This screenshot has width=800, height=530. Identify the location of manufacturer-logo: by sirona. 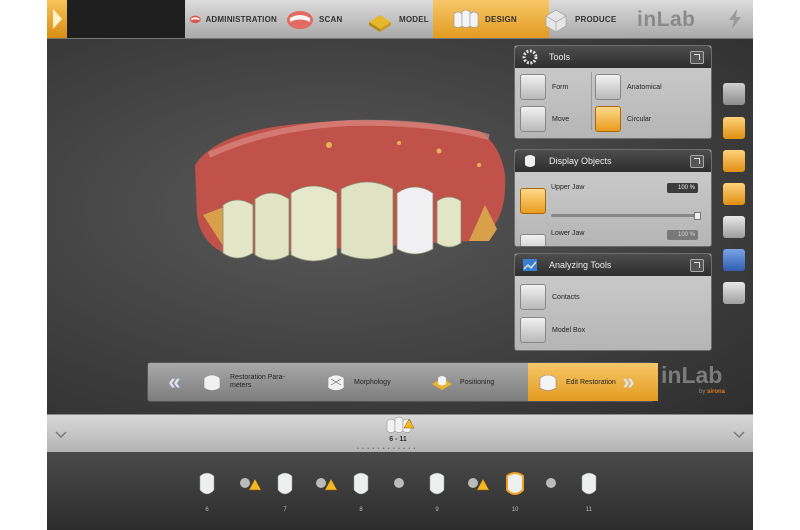
(712, 392).